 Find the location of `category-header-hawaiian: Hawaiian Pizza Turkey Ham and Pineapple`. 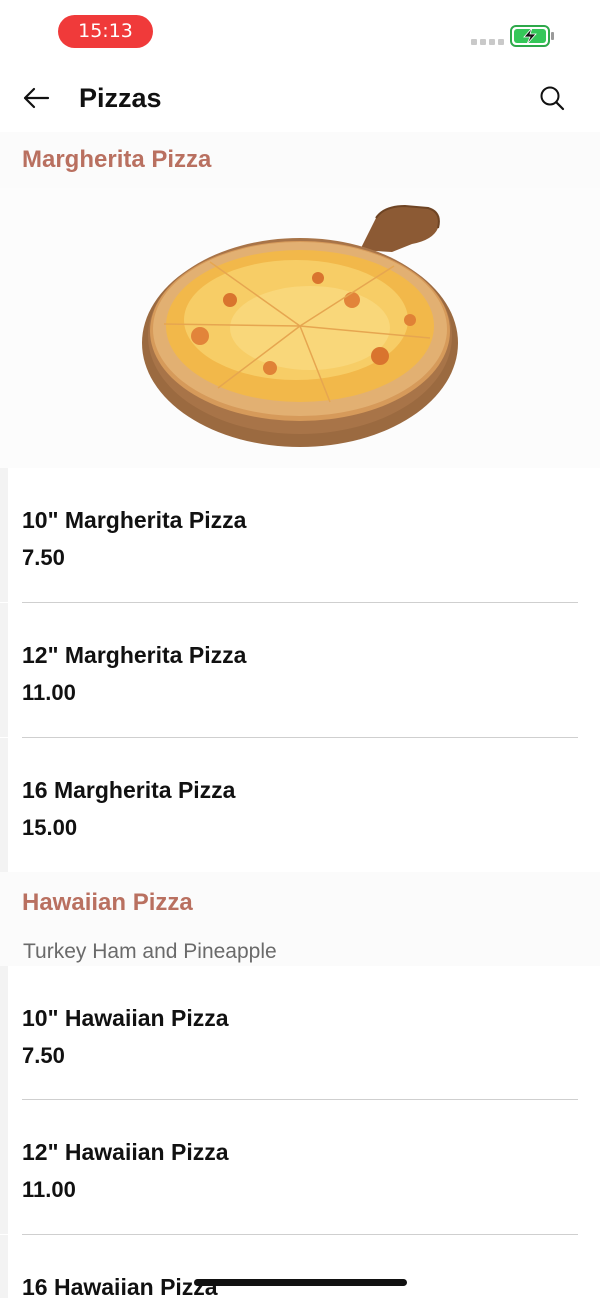

category-header-hawaiian: Hawaiian Pizza Turkey Ham and Pineapple is located at coordinates (300, 919).